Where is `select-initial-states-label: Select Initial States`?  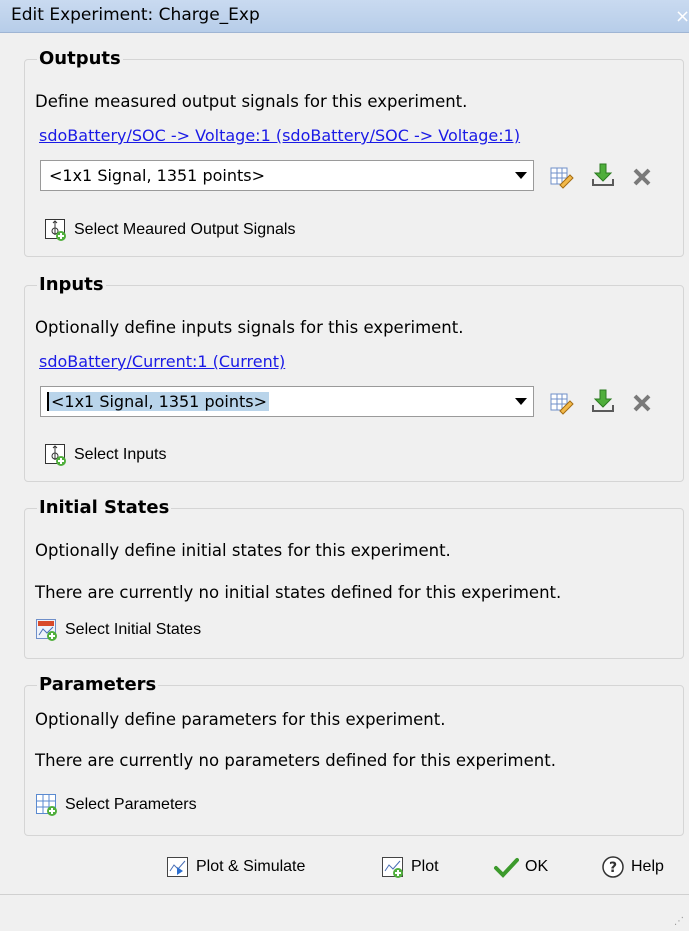
select-initial-states-label: Select Initial States is located at coordinates (133, 629).